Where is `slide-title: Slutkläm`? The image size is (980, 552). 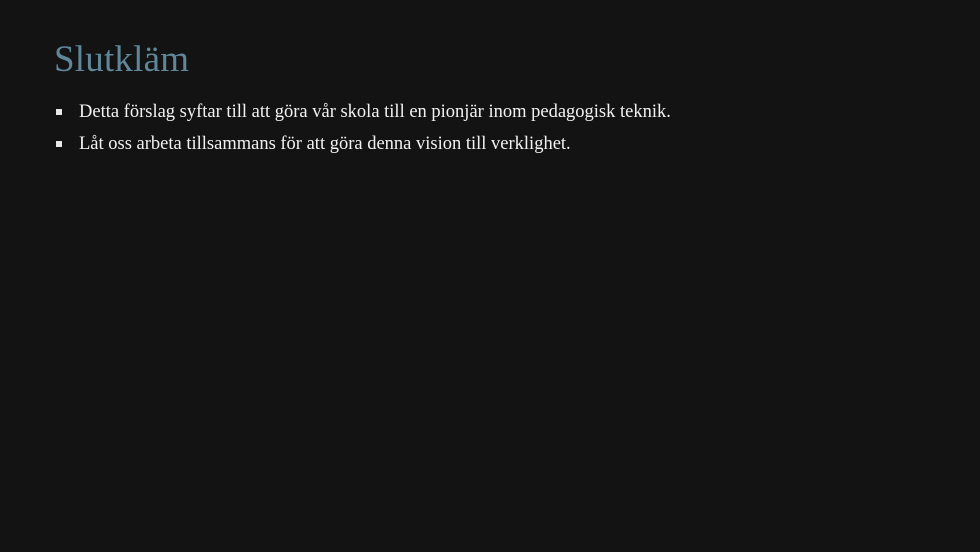 slide-title: Slutkläm is located at coordinates (122, 59).